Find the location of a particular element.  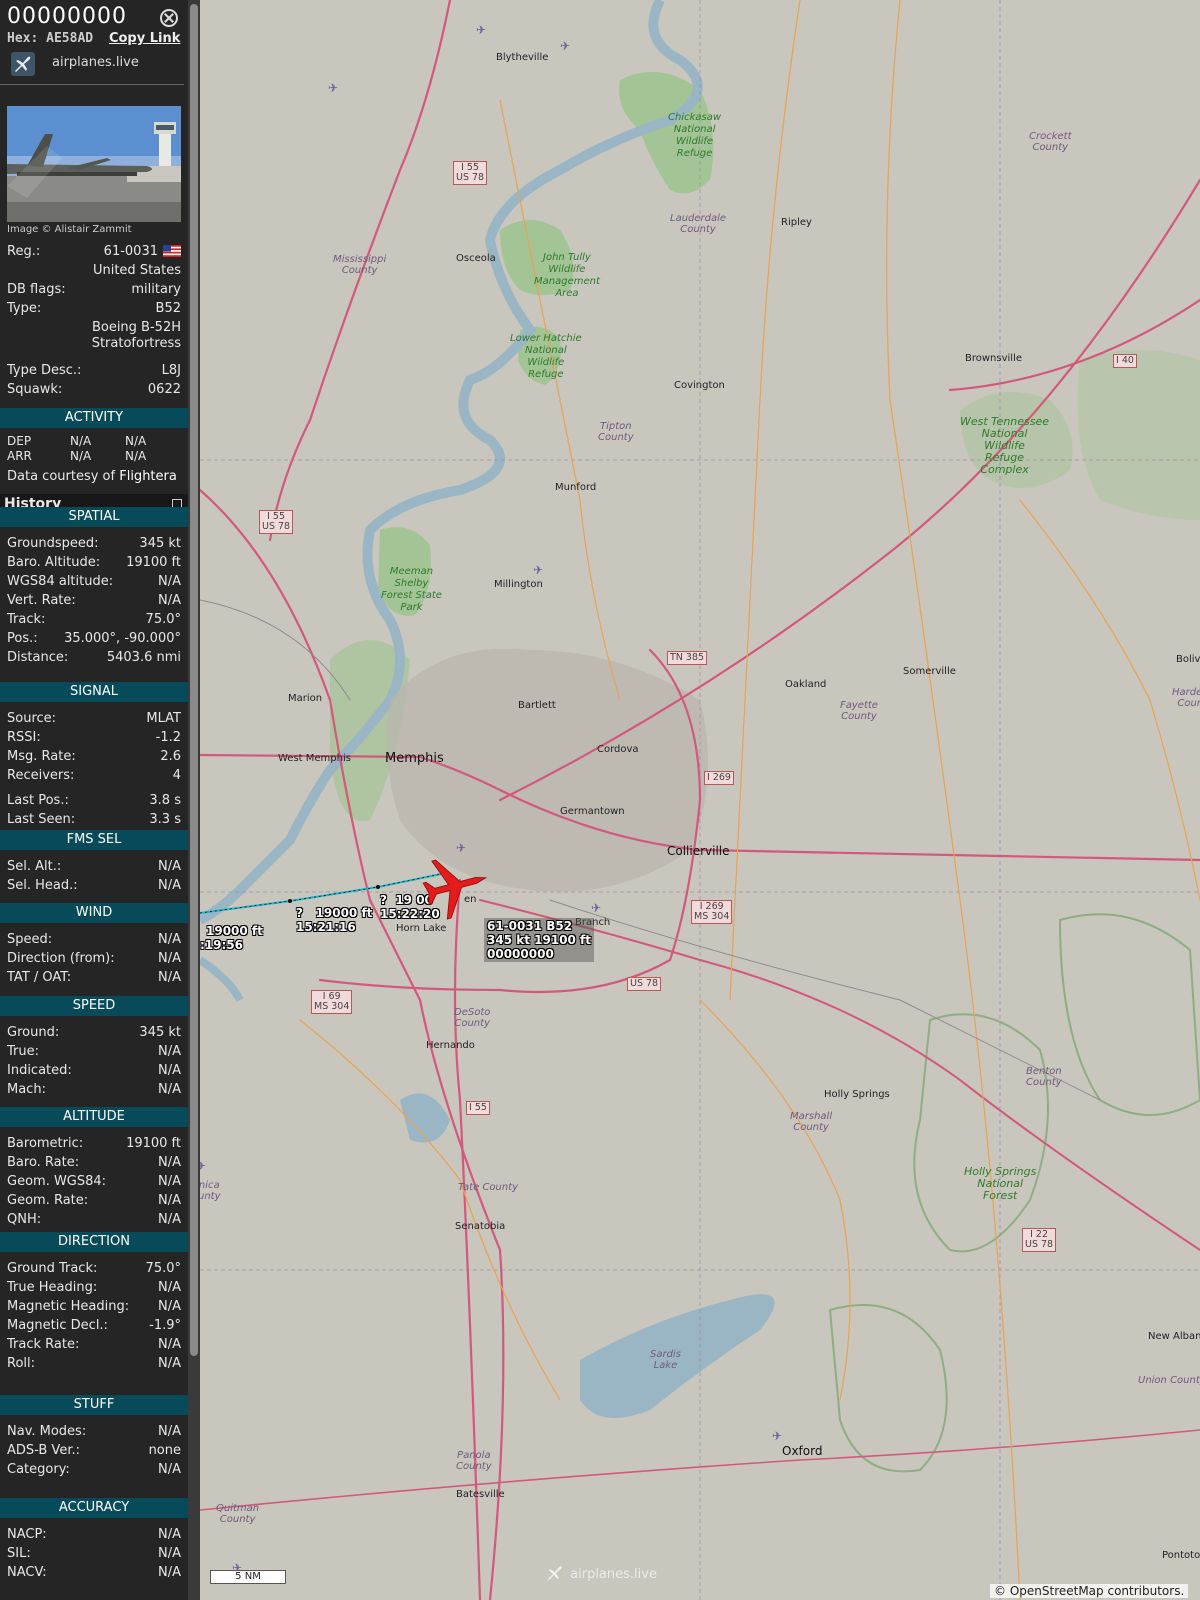

direction-row: True Heading: N/A is located at coordinates (94, 1289).